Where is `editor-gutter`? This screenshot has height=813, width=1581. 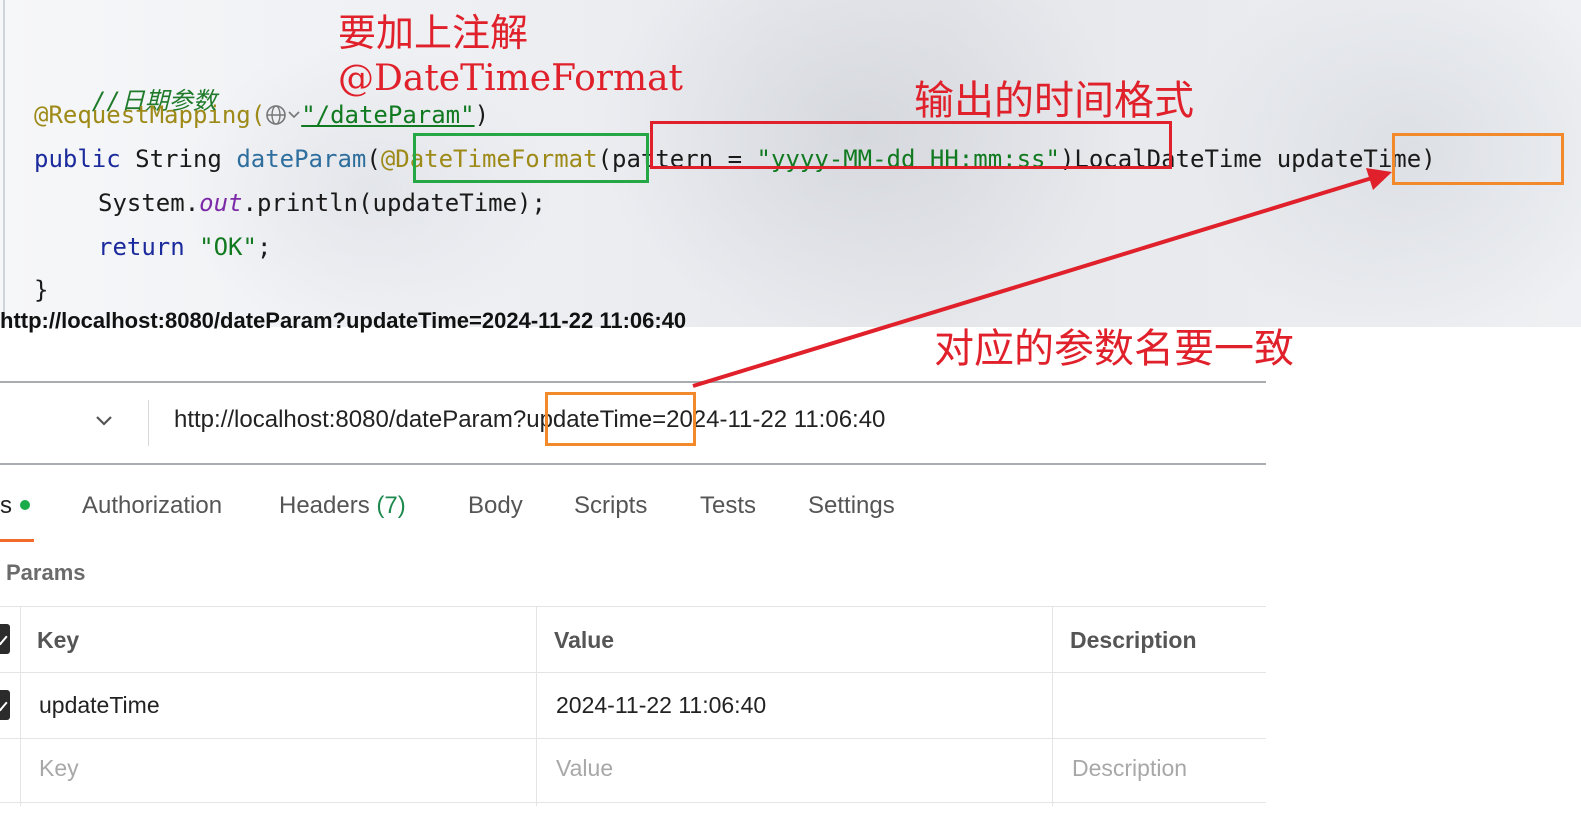
editor-gutter is located at coordinates (4, 163).